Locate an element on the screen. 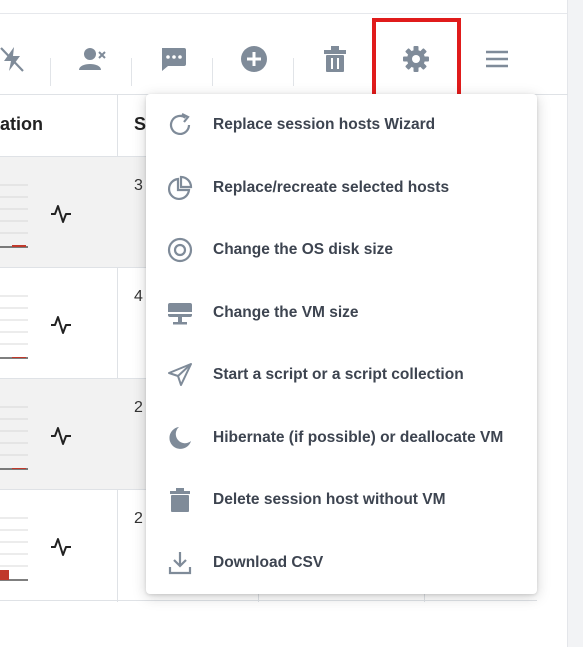 The width and height of the screenshot is (583, 647). menu-item-start-script: Start a script or a script collection is located at coordinates (341, 375).